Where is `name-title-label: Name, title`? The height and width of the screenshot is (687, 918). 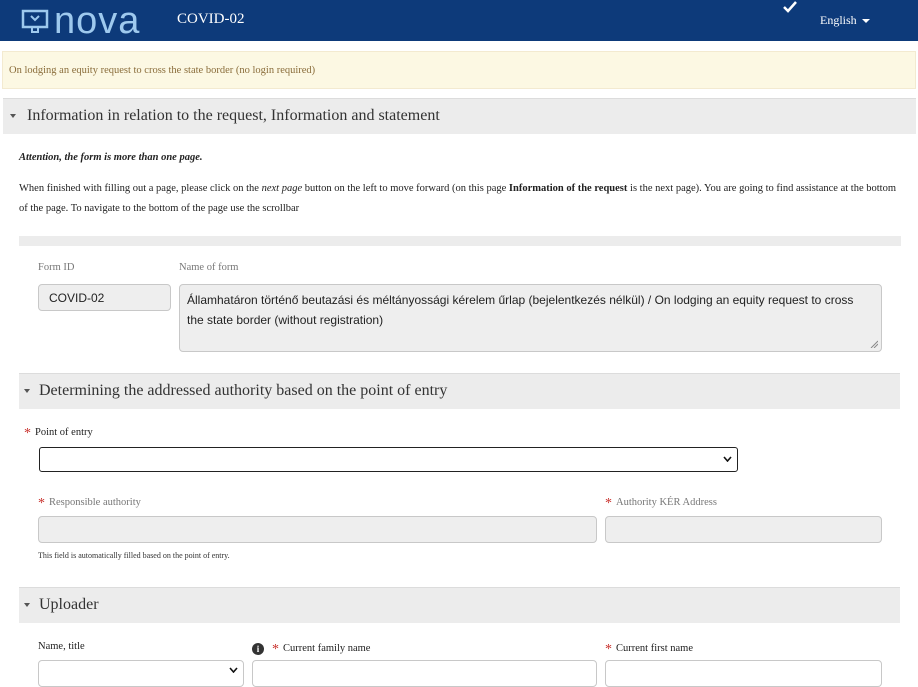
name-title-label: Name, title is located at coordinates (61, 646).